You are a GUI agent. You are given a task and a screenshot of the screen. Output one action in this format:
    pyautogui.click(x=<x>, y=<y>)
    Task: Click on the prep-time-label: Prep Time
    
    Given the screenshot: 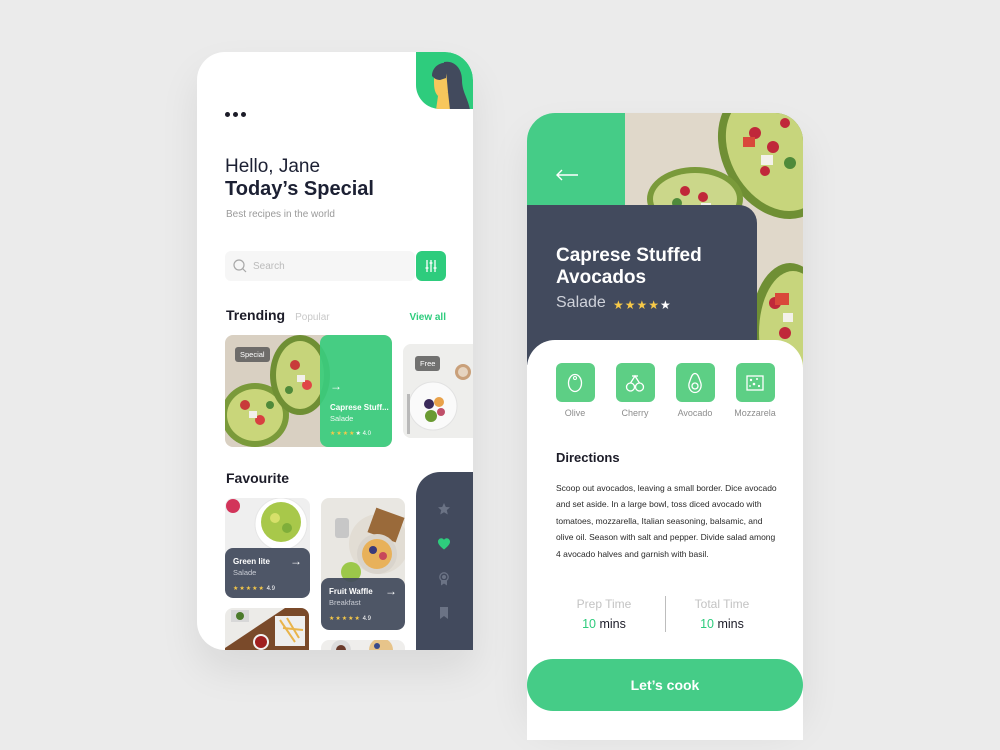 What is the action you would take?
    pyautogui.click(x=604, y=604)
    